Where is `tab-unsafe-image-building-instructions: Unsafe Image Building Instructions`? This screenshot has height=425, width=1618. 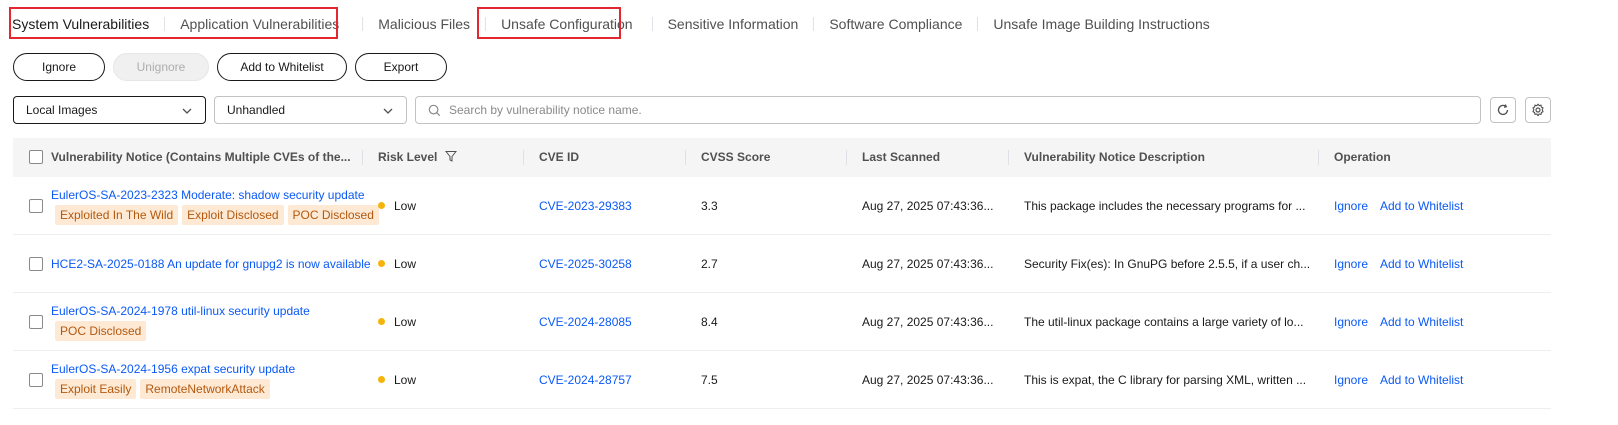 tab-unsafe-image-building-instructions: Unsafe Image Building Instructions is located at coordinates (1101, 24).